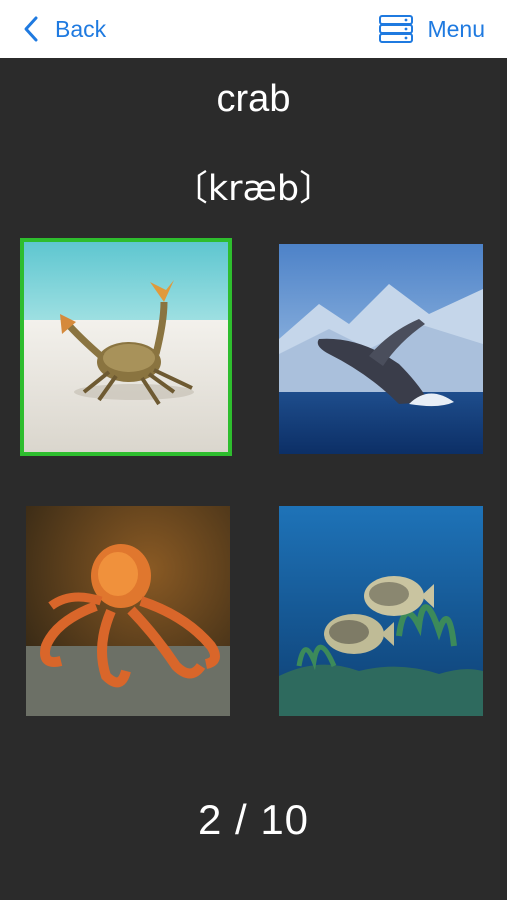  Describe the element at coordinates (456, 28) in the screenshot. I see `menu-label: Menu` at that location.